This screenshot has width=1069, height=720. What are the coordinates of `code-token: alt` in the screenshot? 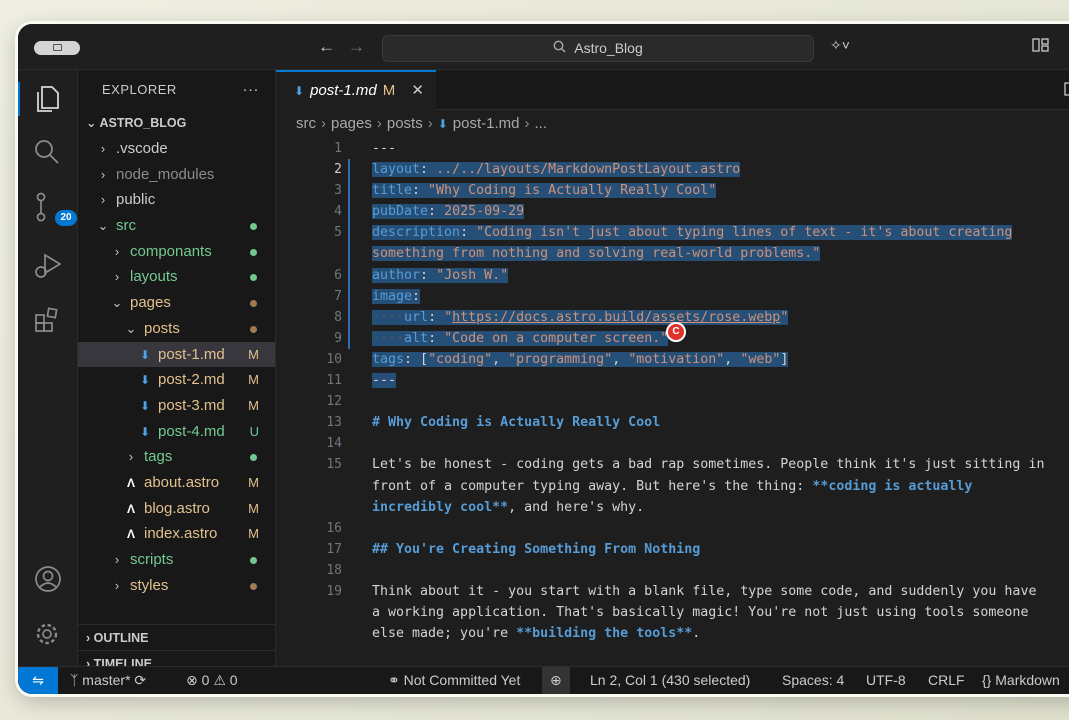 It's located at (416, 338).